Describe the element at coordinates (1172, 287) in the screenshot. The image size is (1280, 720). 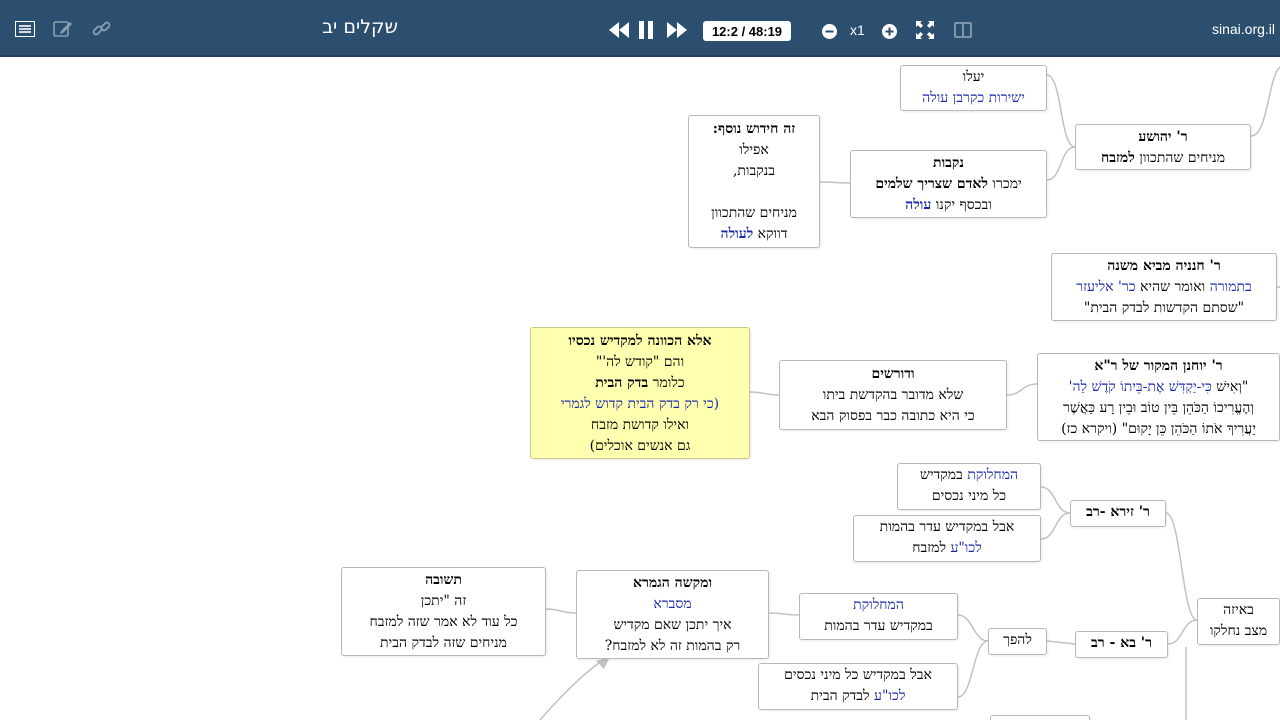
I see `node-text: ואומר שהיא` at that location.